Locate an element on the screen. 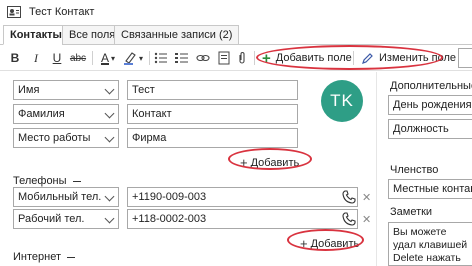 The image size is (472, 266). attachment-icon is located at coordinates (224, 58).